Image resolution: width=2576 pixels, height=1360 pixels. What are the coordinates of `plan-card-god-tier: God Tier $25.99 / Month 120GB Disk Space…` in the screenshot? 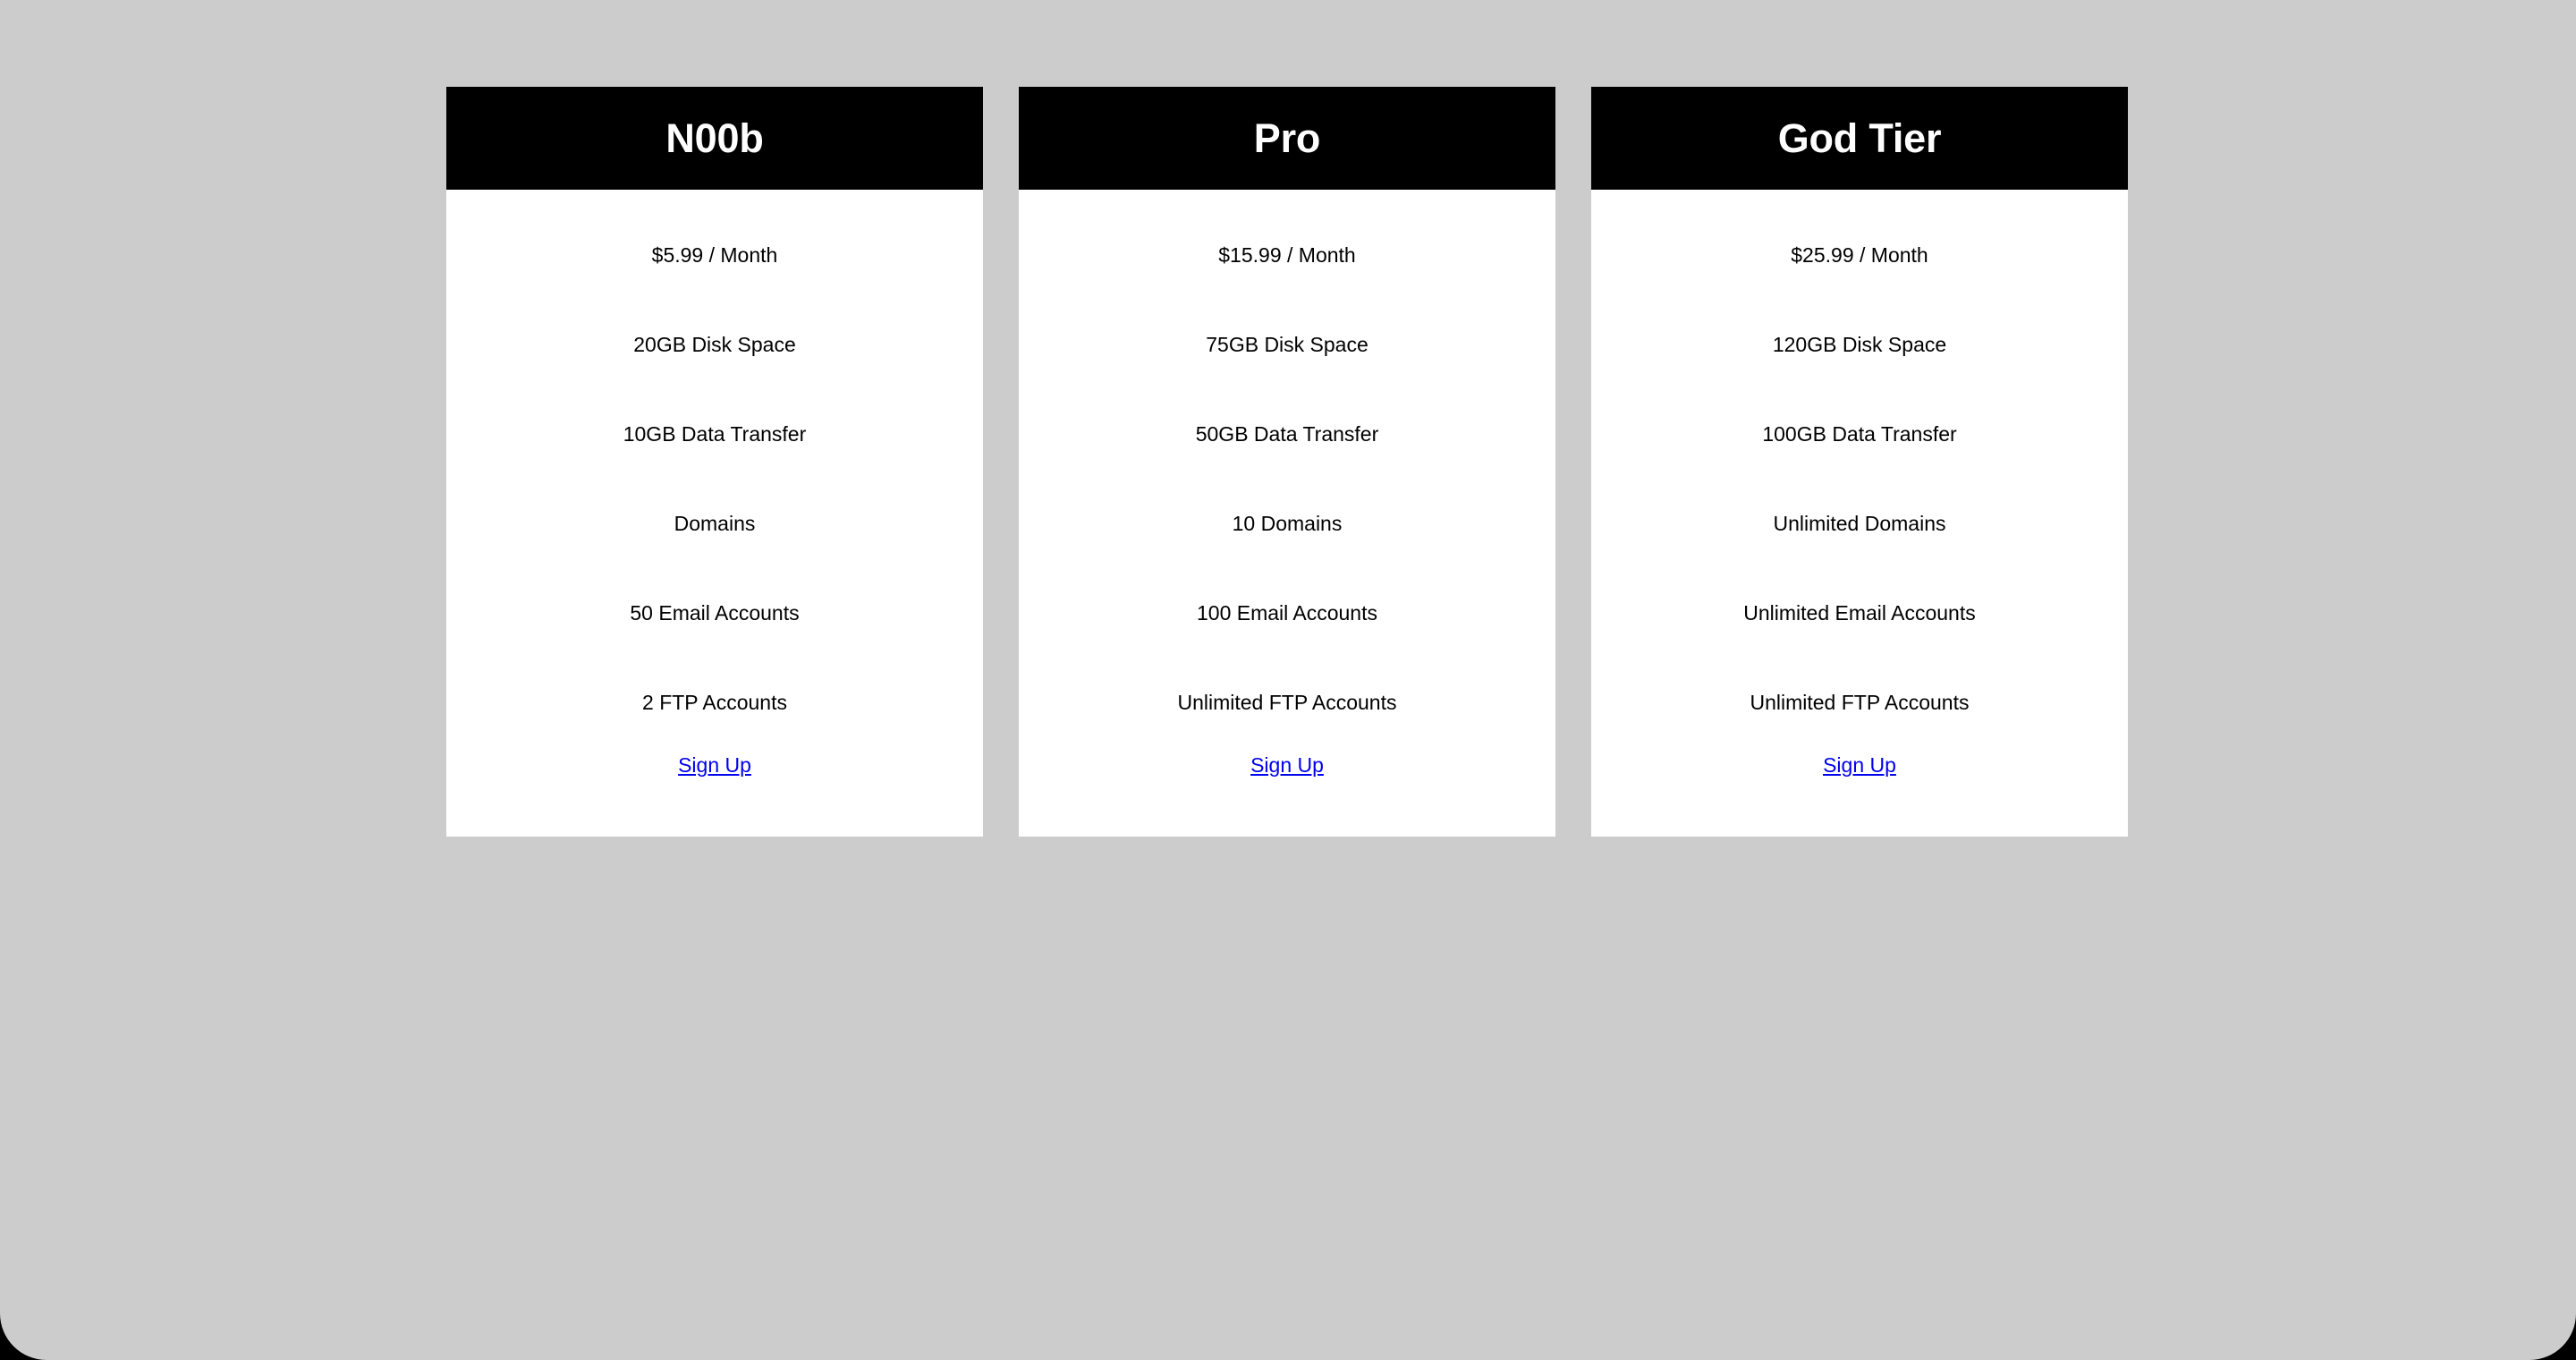 It's located at (1859, 462).